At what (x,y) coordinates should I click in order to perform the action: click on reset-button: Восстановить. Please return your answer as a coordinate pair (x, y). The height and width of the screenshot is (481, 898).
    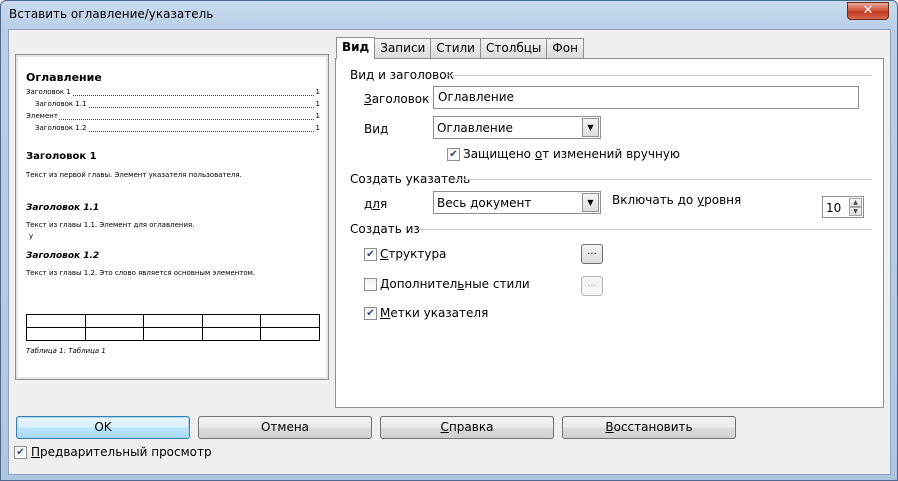
    Looking at the image, I should click on (649, 427).